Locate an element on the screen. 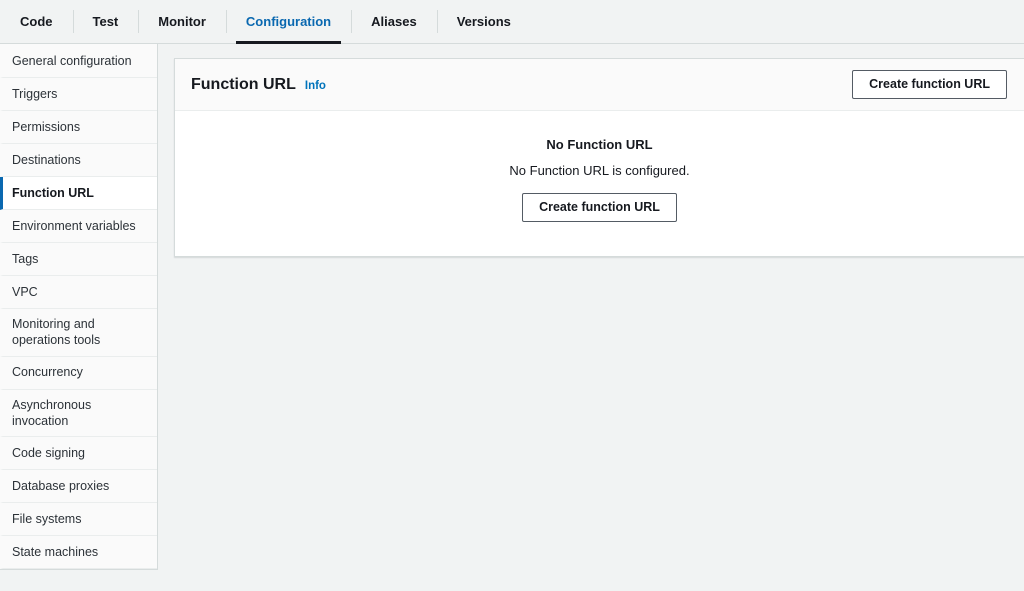  panel-title-group: Function URL Info is located at coordinates (258, 85).